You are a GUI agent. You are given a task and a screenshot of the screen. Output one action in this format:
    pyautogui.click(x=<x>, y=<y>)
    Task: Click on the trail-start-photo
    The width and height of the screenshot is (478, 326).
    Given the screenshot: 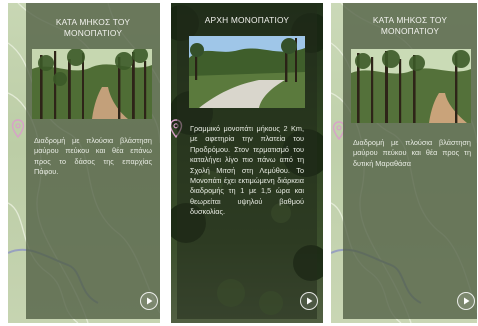 What is the action you would take?
    pyautogui.click(x=247, y=72)
    